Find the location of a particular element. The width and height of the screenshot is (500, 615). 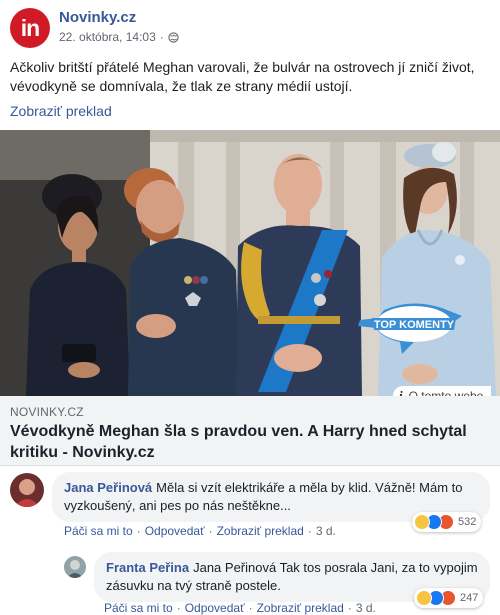

page-avatar: in is located at coordinates (30, 28).